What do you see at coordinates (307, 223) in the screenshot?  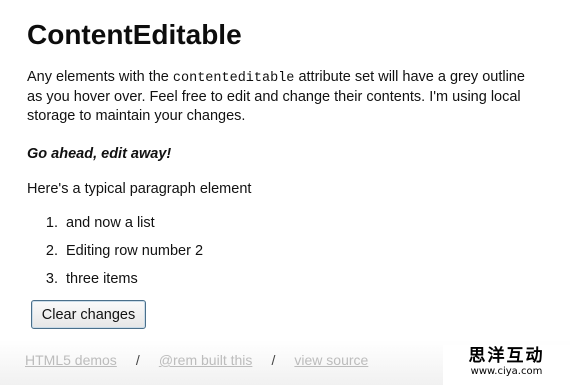 I see `list-item: and now a list` at bounding box center [307, 223].